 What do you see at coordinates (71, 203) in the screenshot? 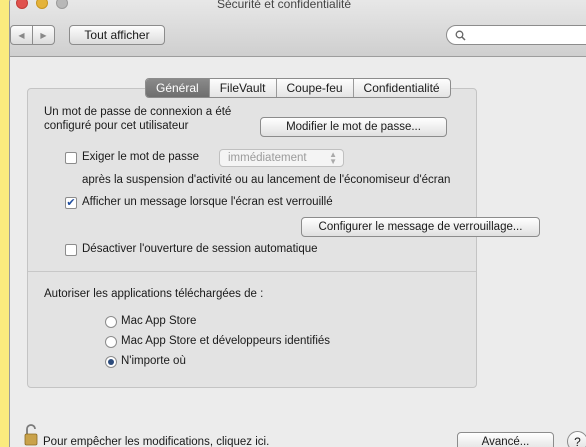
I see `show-message-checkbox: ✔` at bounding box center [71, 203].